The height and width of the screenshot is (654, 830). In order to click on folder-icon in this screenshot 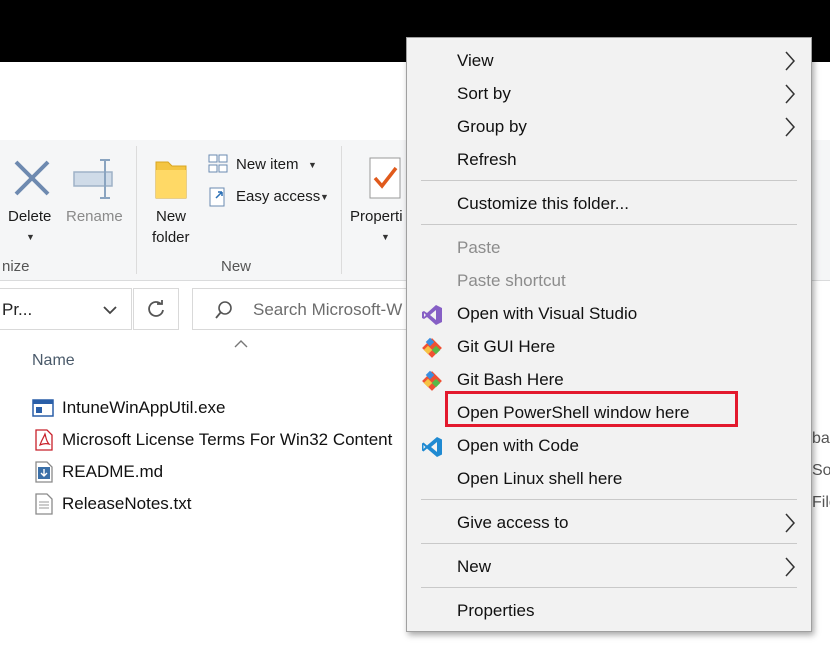, I will do `click(171, 180)`.